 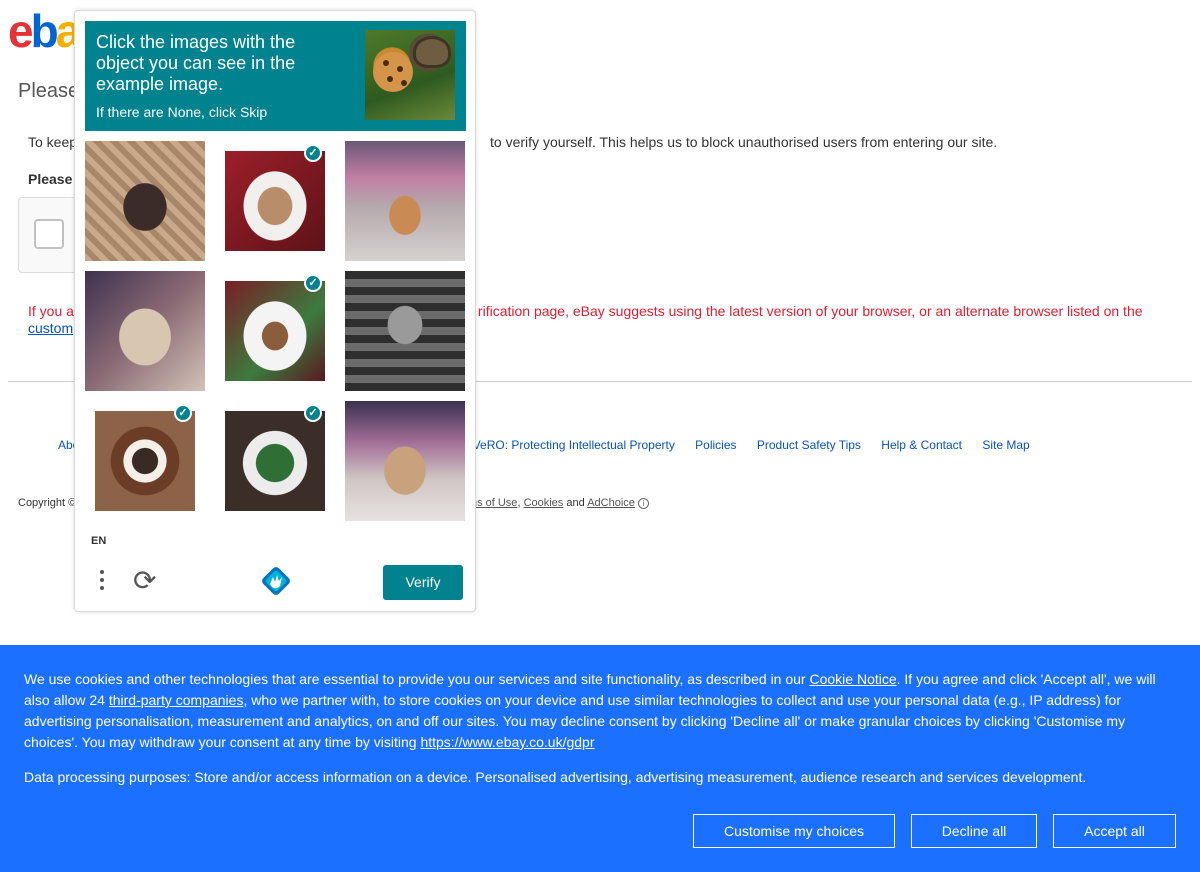 I want to click on decline-all-button: Decline all, so click(x=974, y=831).